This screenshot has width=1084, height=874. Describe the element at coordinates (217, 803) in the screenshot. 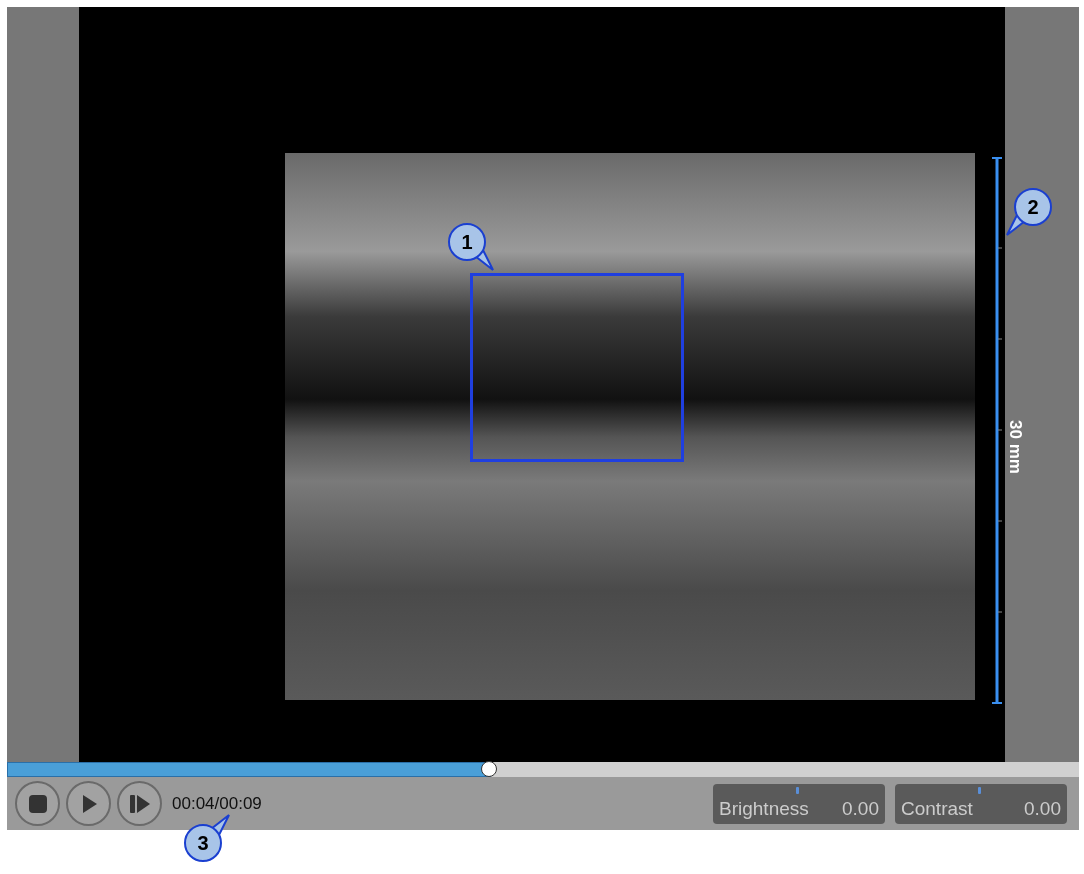

I see `playback-time: 00:04/00:09` at that location.